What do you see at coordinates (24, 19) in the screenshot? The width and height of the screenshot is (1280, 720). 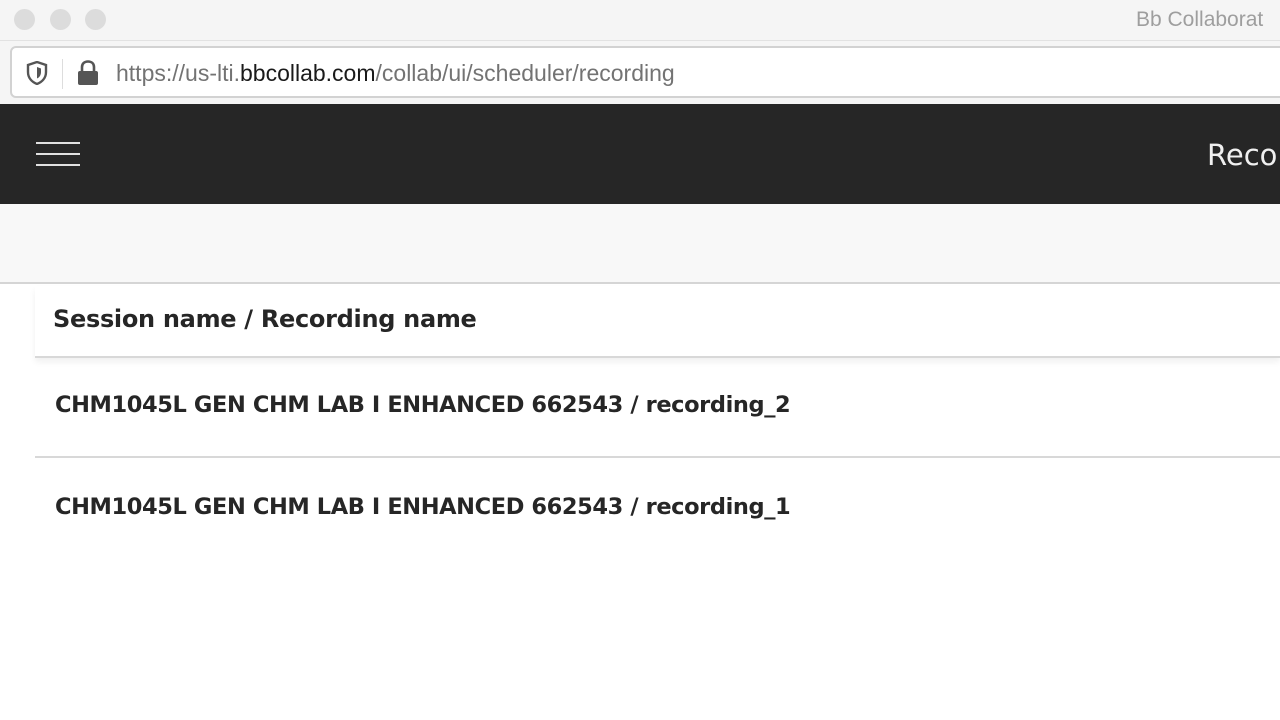 I see `close-window-button` at bounding box center [24, 19].